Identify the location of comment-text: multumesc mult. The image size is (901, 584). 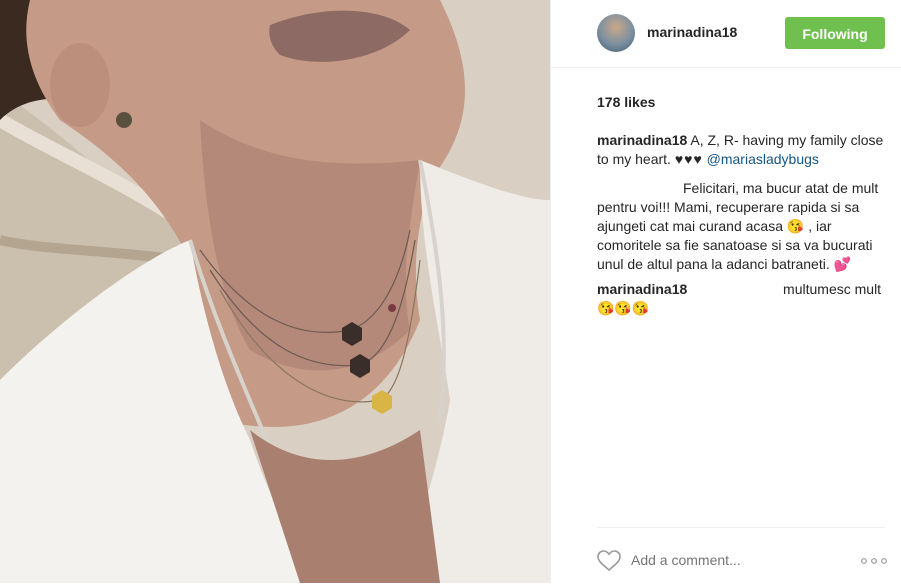
(832, 289).